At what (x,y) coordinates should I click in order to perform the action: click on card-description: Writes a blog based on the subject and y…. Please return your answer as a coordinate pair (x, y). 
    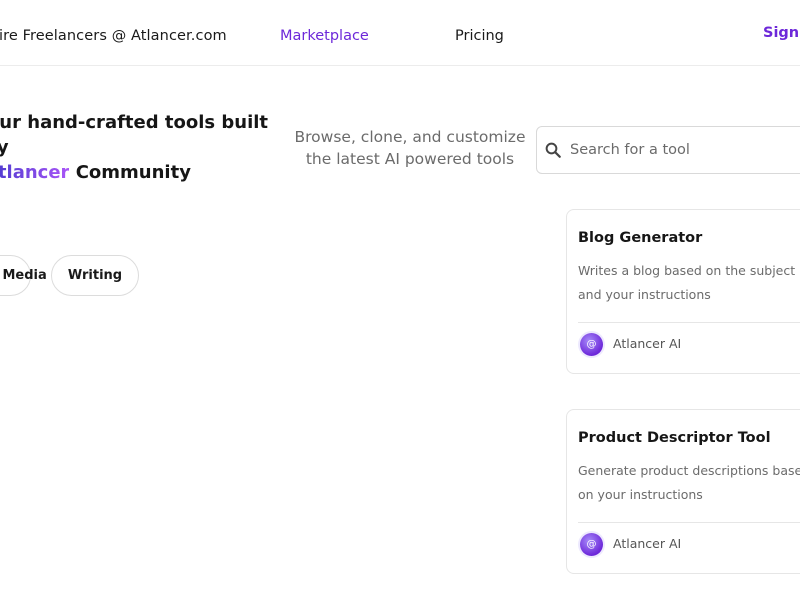
    Looking at the image, I should click on (687, 282).